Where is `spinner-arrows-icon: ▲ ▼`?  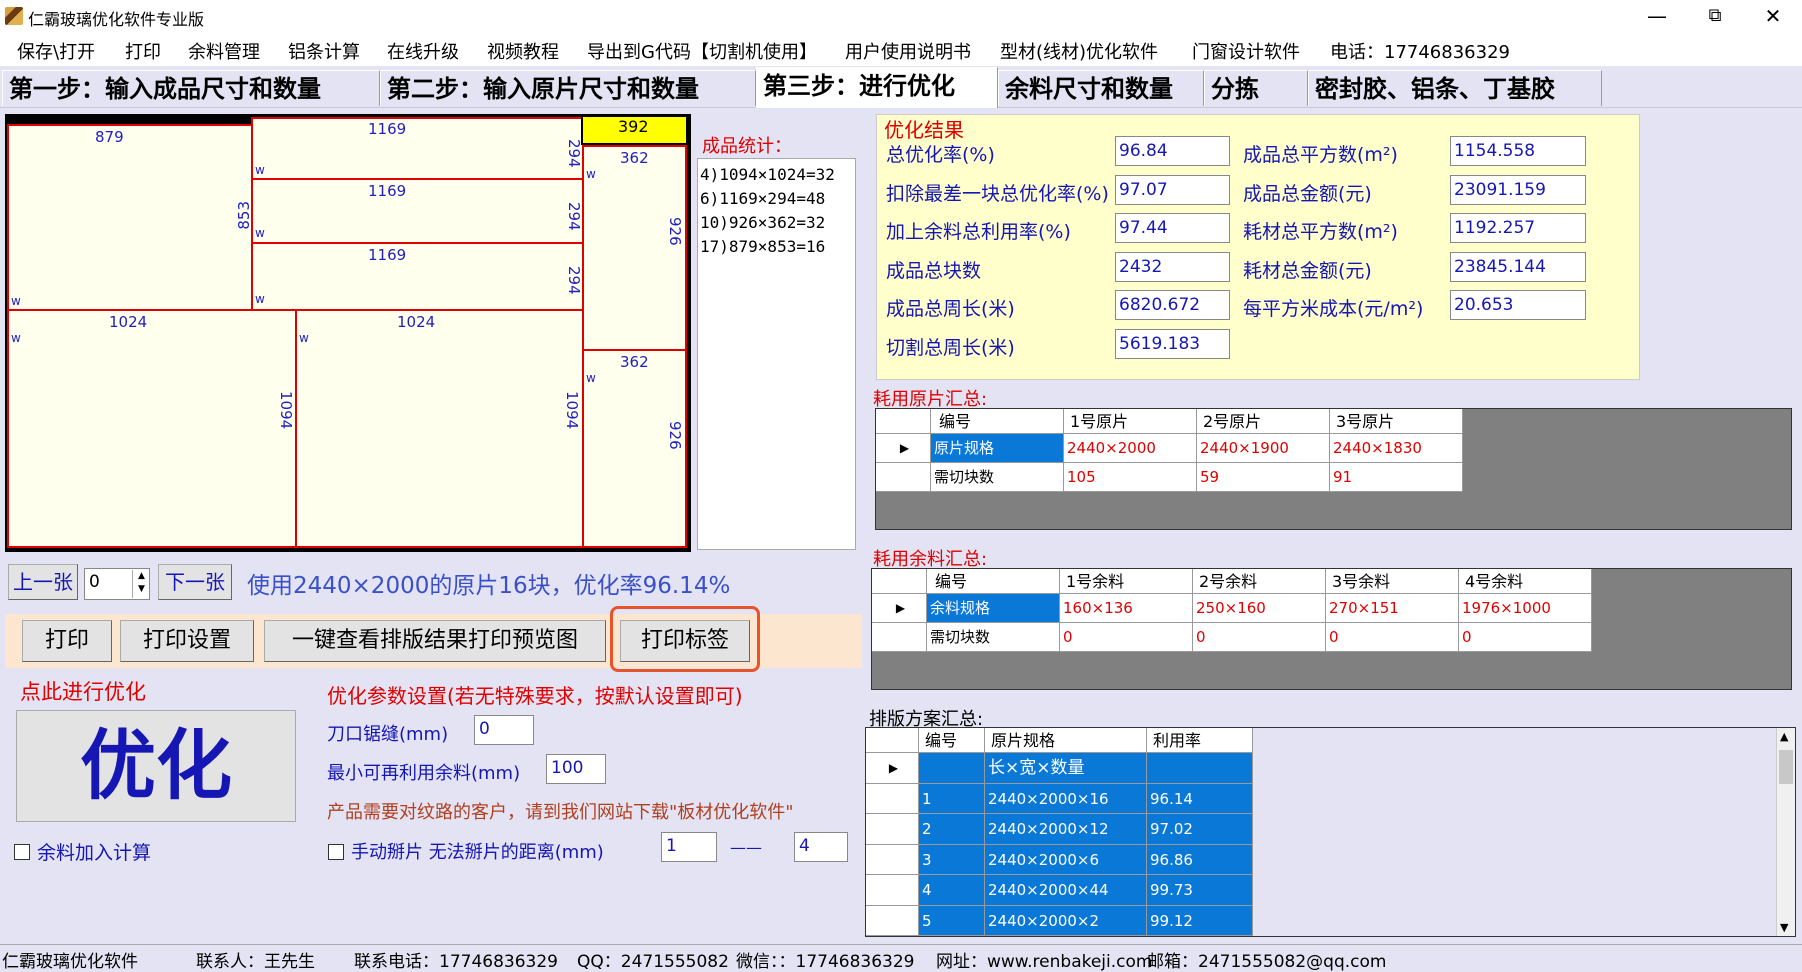
spinner-arrows-icon: ▲ ▼ is located at coordinates (141, 584).